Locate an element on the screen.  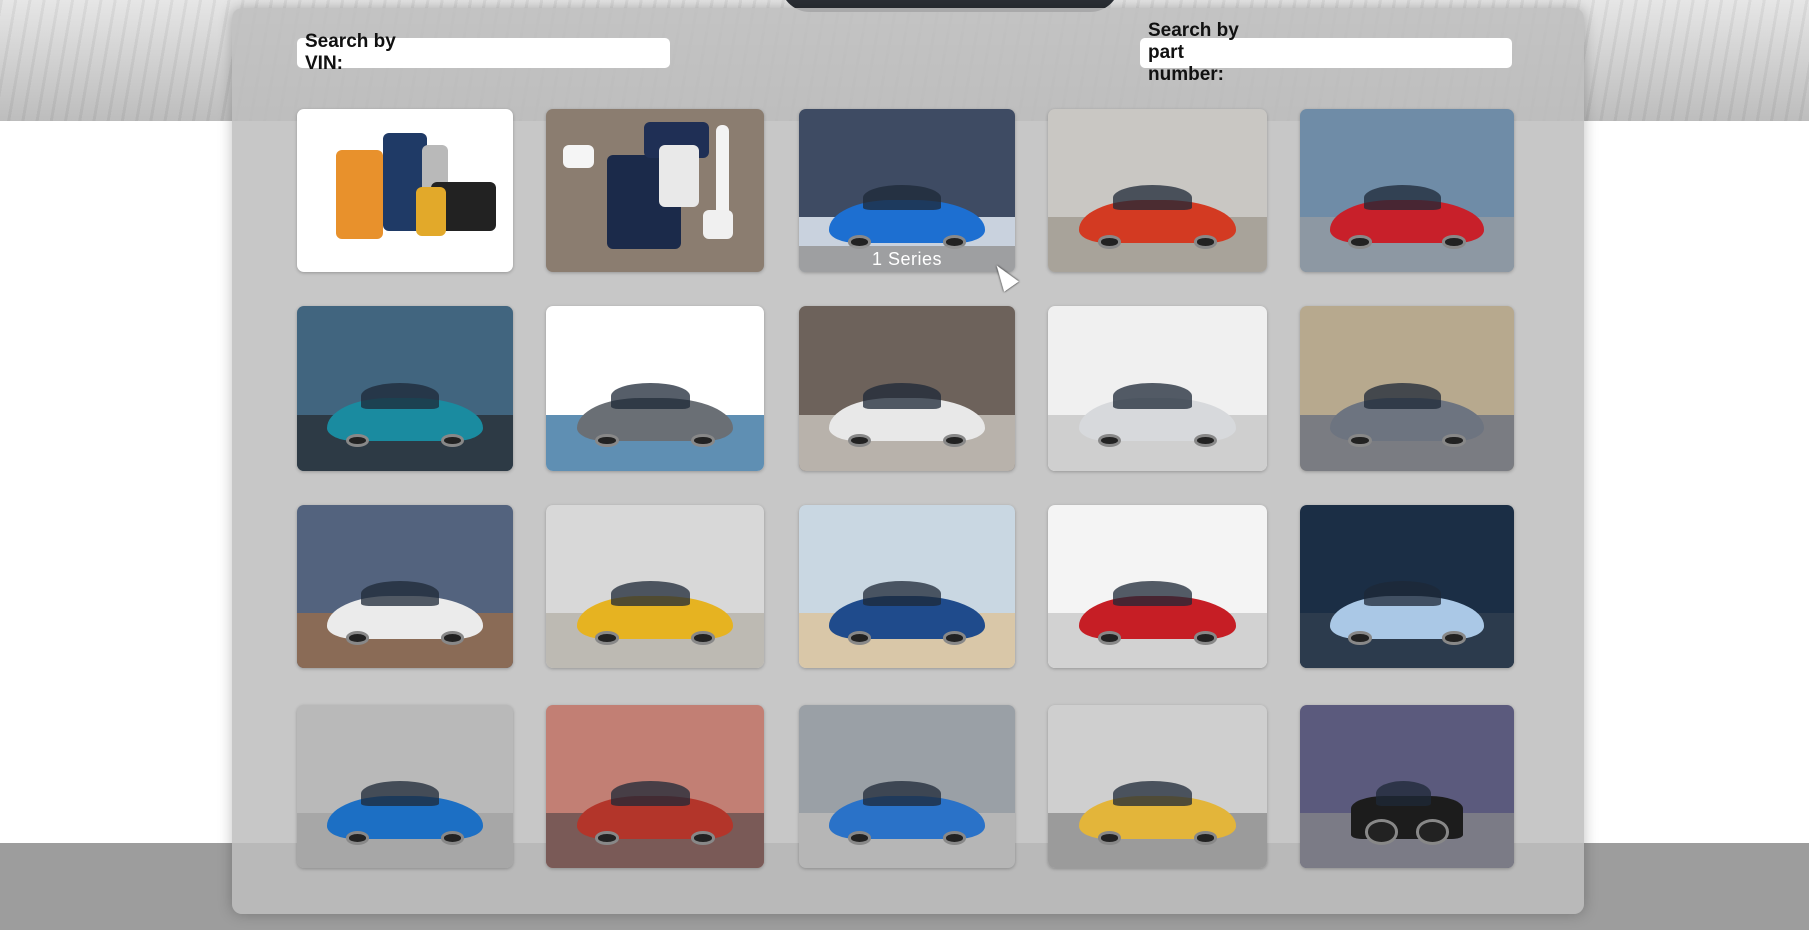
tile-4-series is located at coordinates (405, 388).